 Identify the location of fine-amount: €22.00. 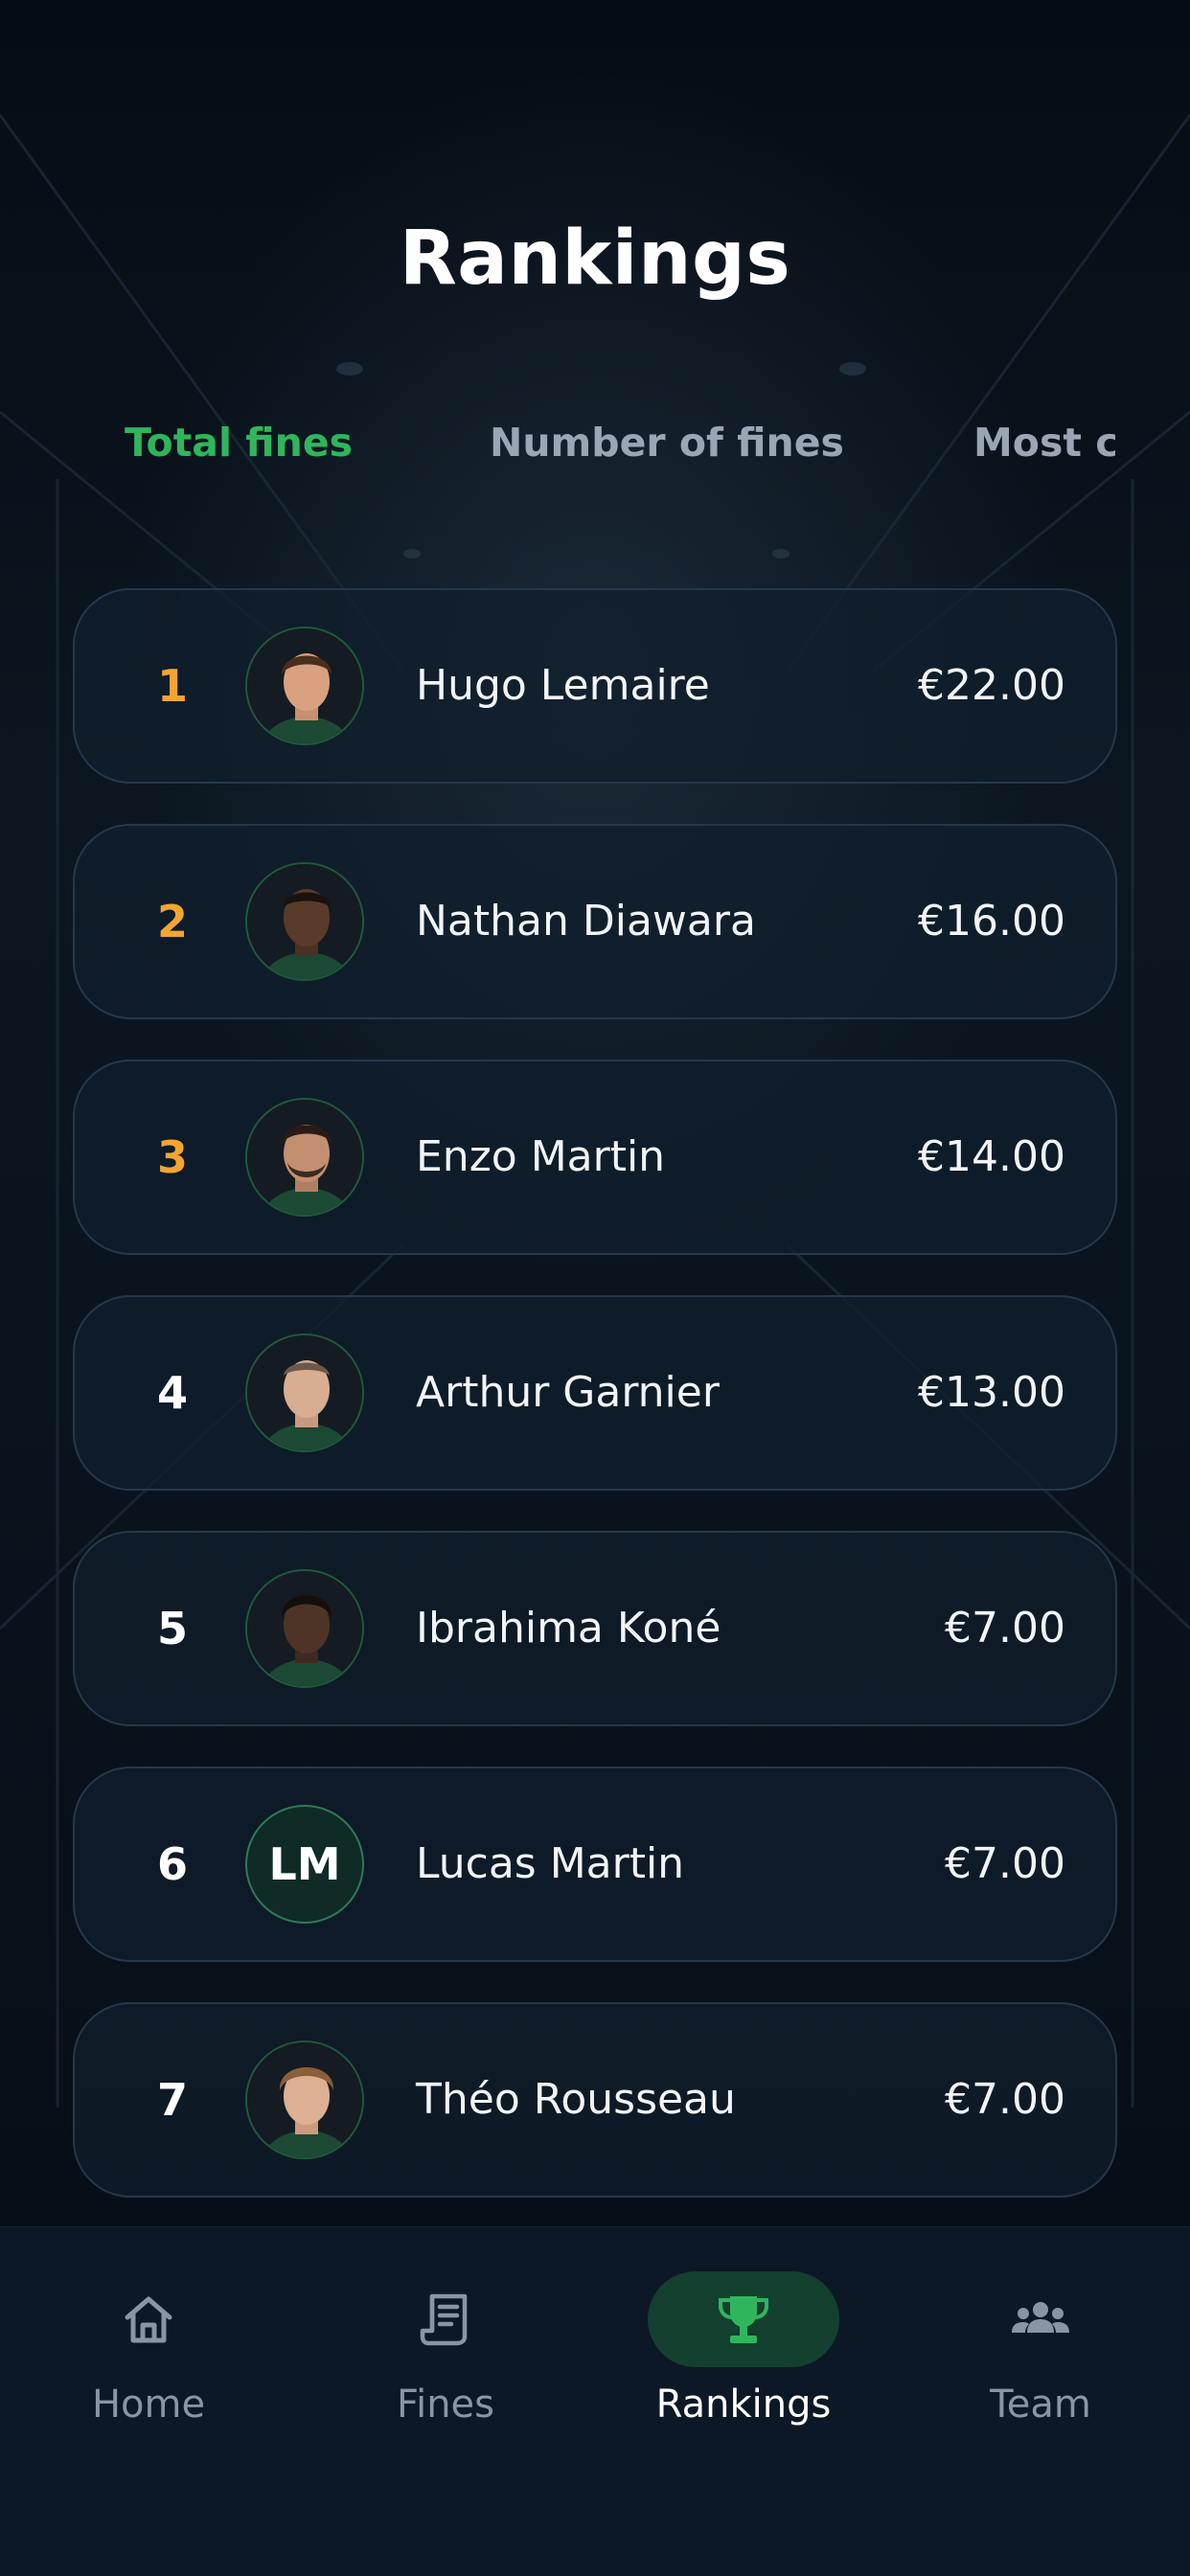
(991, 686).